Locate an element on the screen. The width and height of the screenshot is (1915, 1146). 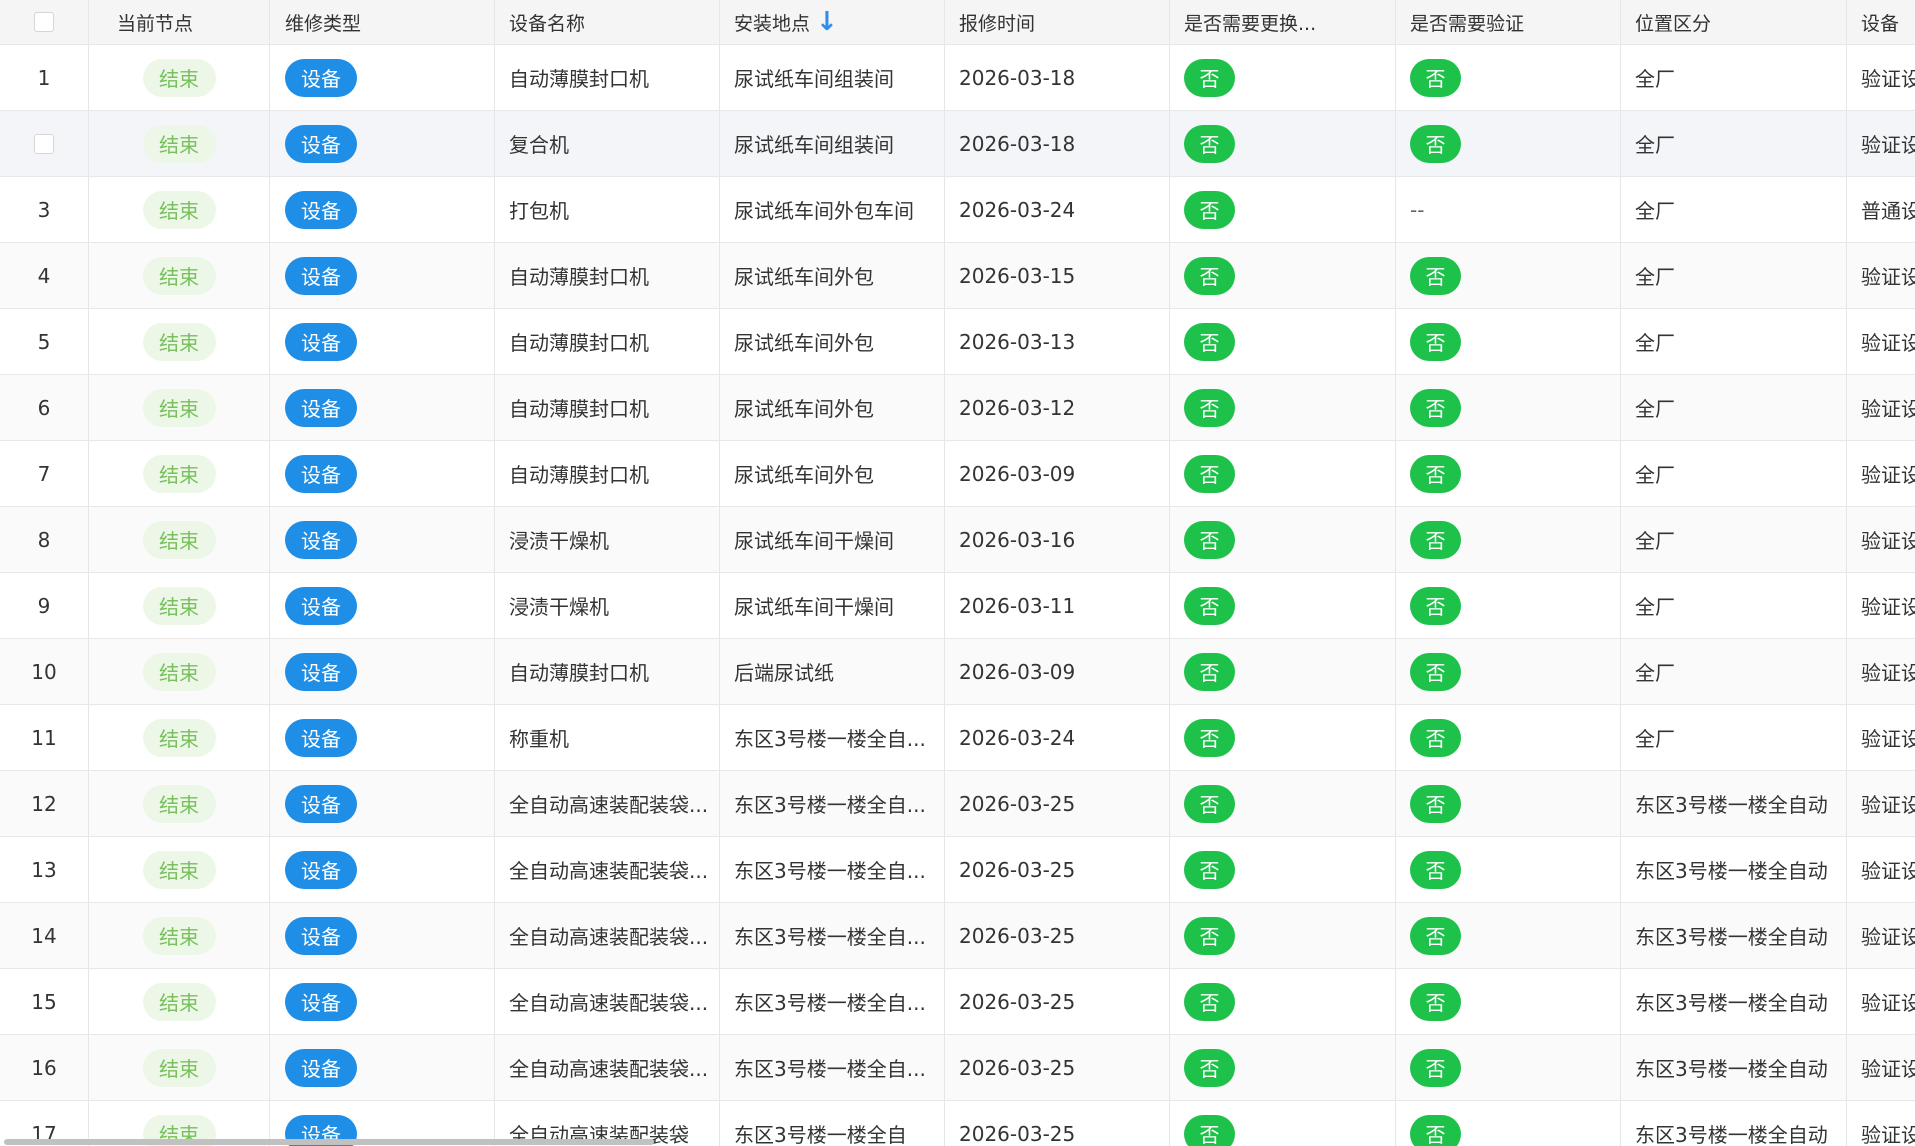
table-row: 6 结束 设备 自动薄膜封口机 尿试纸车间外包 2026-03-12 否 否 全厂 验证设 is located at coordinates (957, 408).